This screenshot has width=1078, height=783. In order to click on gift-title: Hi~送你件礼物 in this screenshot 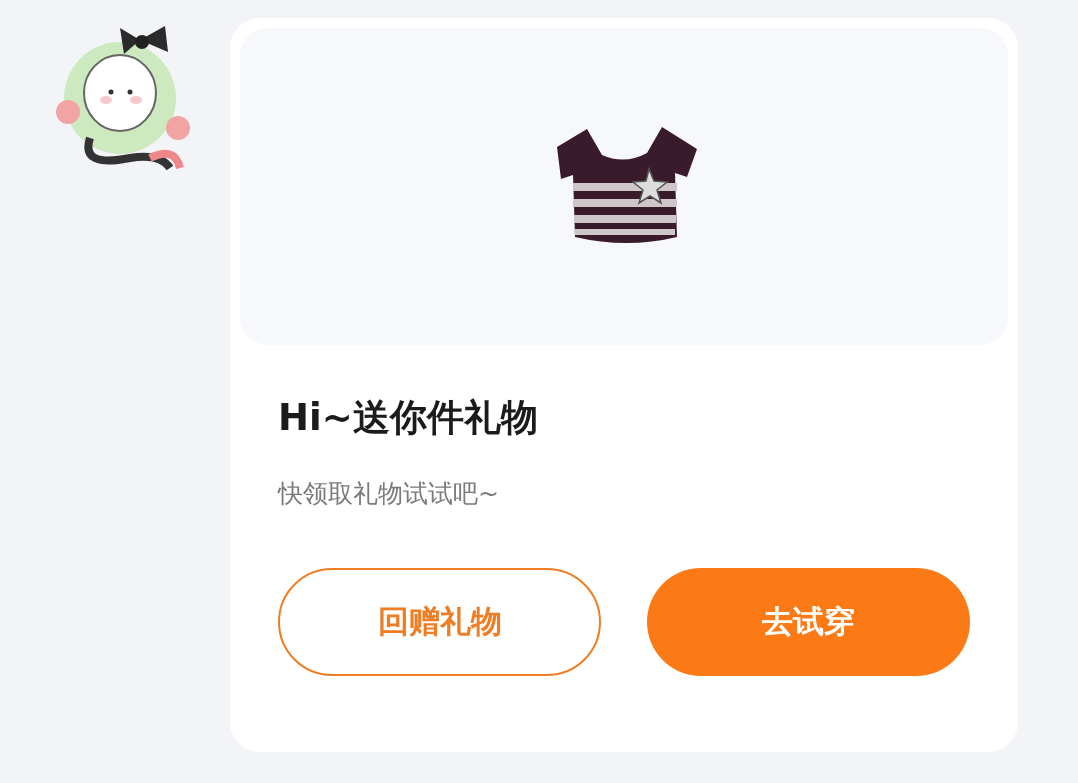, I will do `click(408, 418)`.